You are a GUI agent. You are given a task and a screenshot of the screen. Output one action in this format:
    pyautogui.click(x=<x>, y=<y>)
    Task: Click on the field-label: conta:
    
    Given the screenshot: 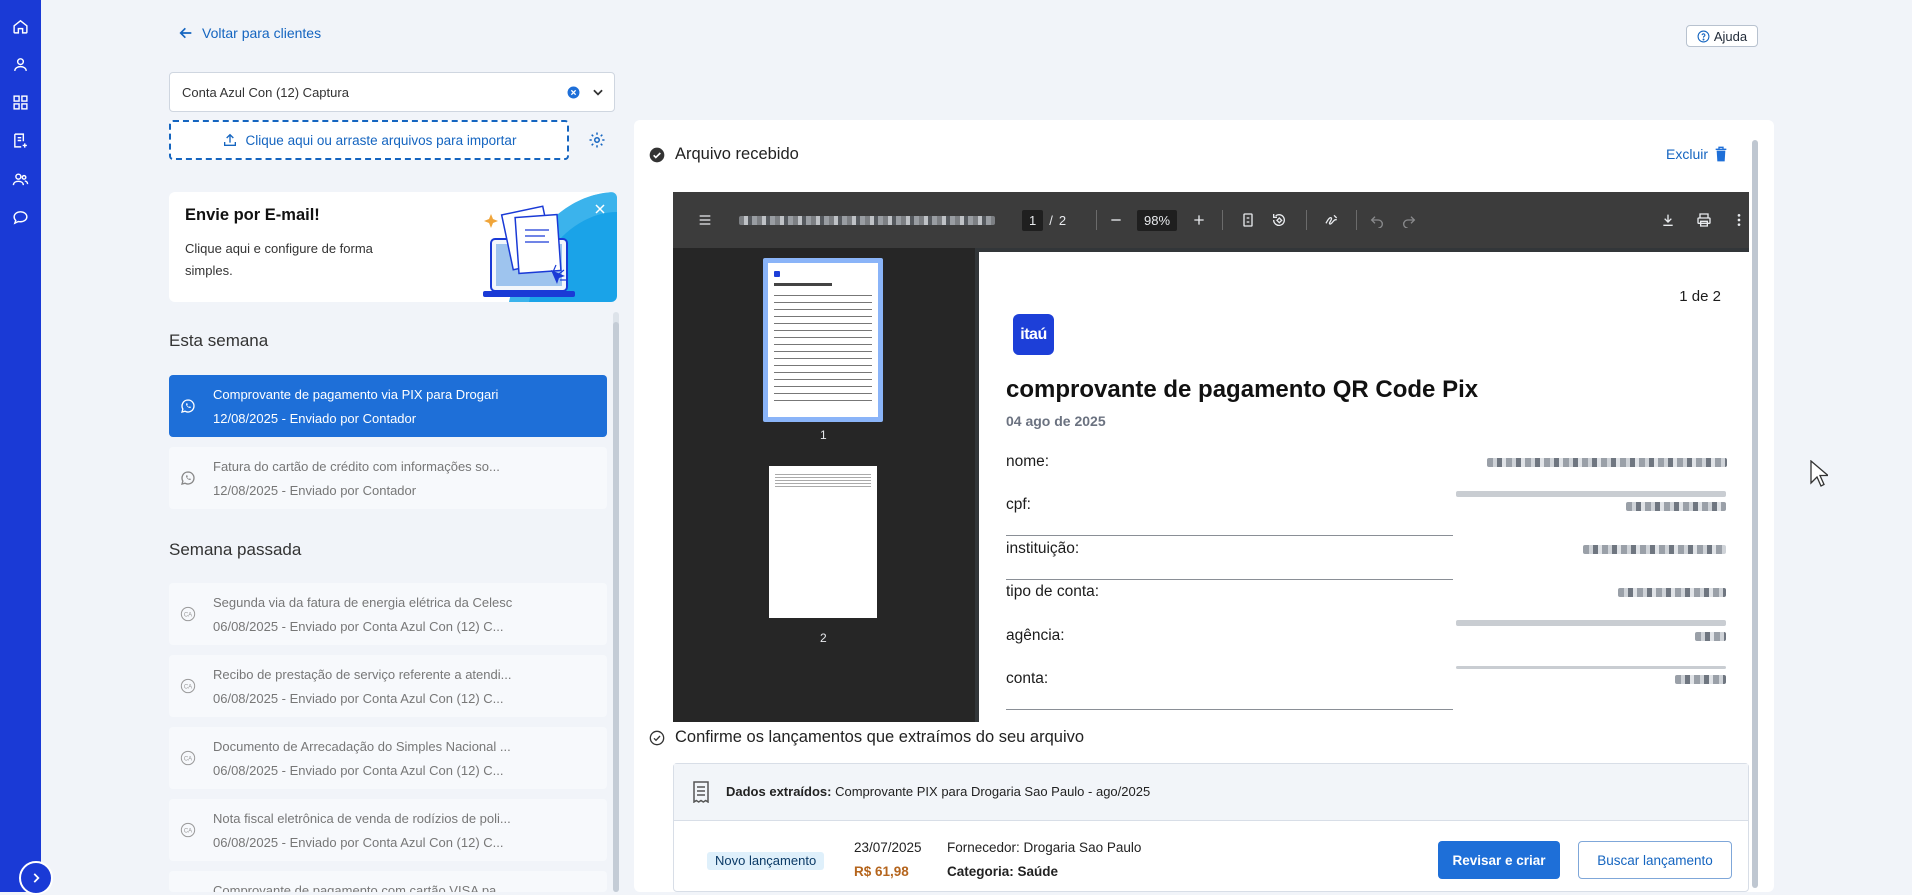 What is the action you would take?
    pyautogui.click(x=1027, y=678)
    